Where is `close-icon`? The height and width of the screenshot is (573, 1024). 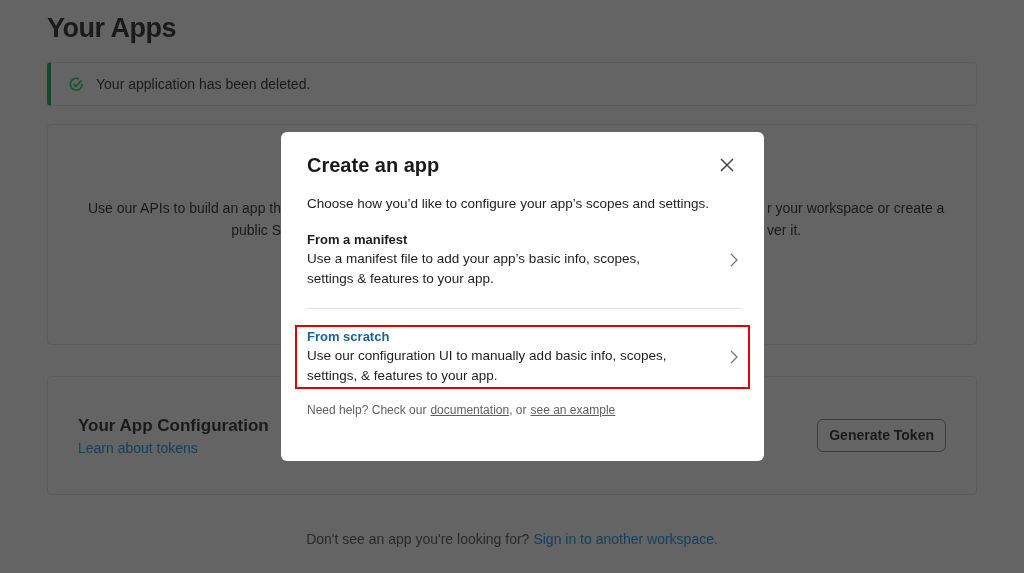
close-icon is located at coordinates (727, 165).